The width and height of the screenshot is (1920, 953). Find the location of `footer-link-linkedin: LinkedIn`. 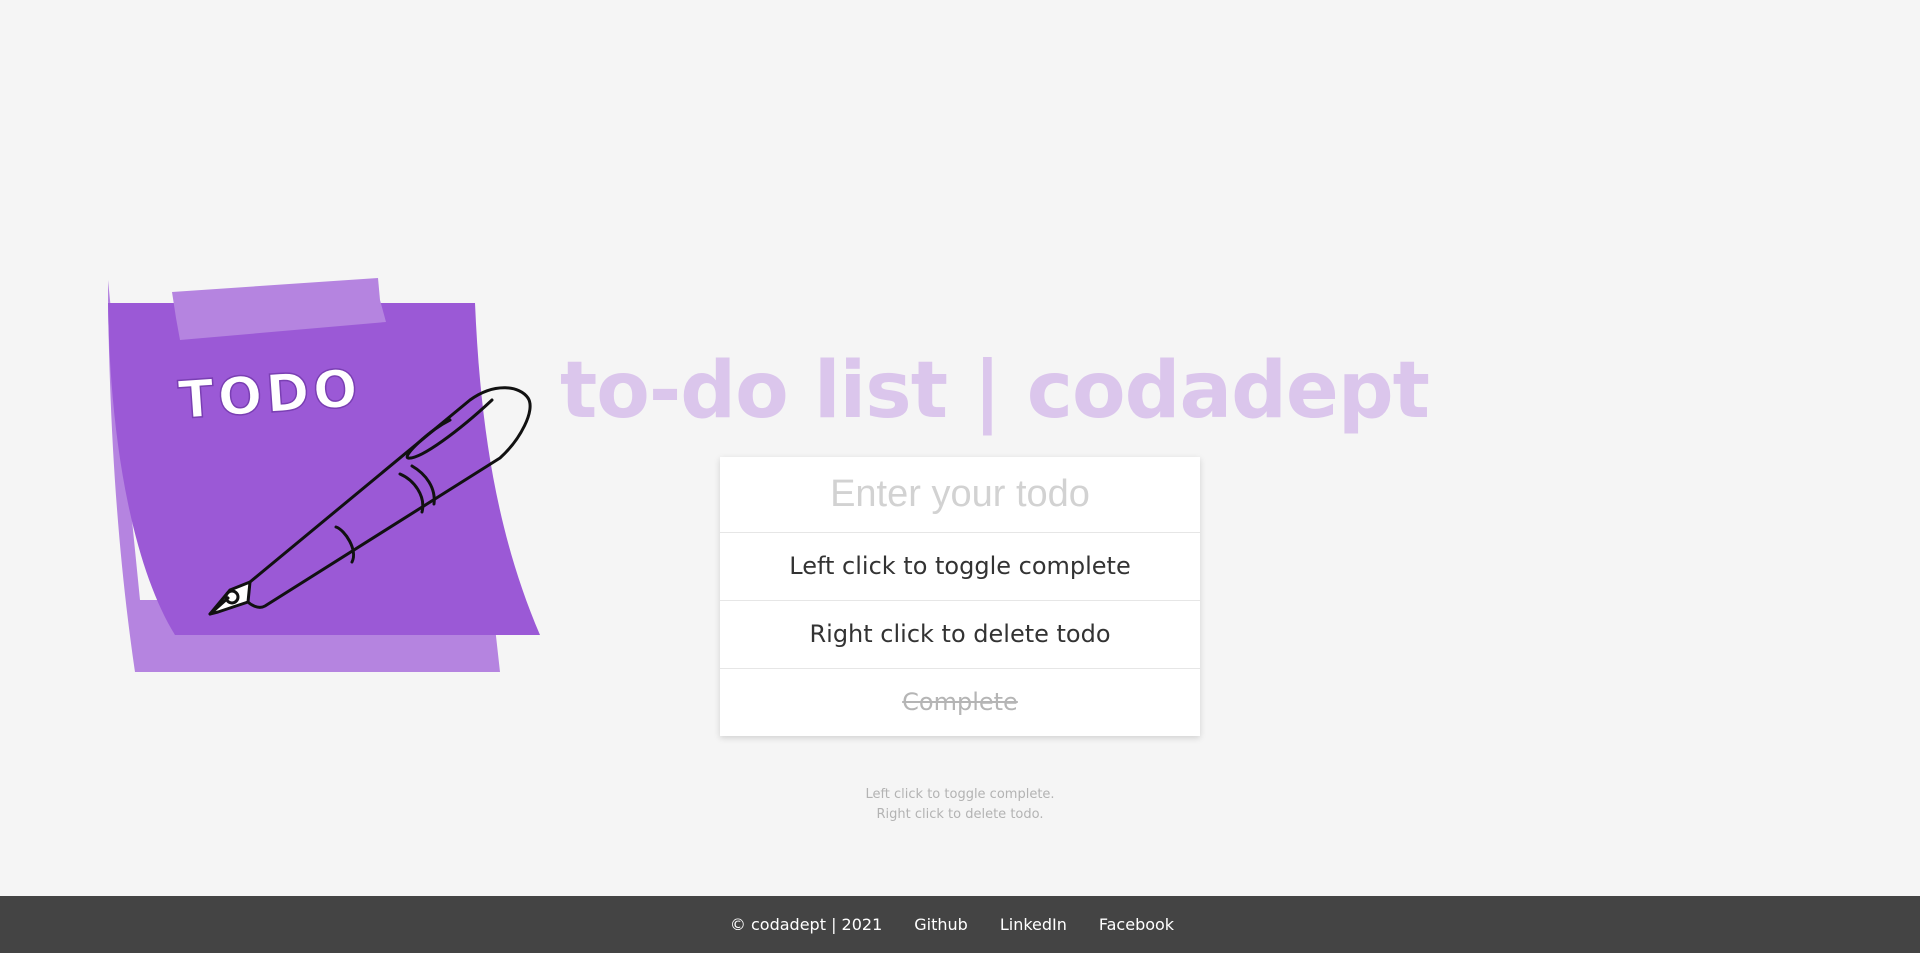

footer-link-linkedin: LinkedIn is located at coordinates (1033, 924).